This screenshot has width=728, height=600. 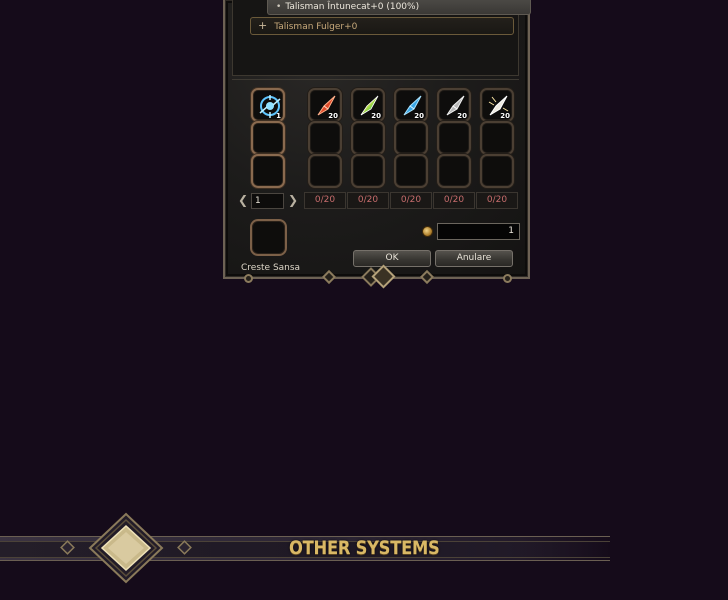 I want to click on plus-icon: +, so click(x=262, y=25).